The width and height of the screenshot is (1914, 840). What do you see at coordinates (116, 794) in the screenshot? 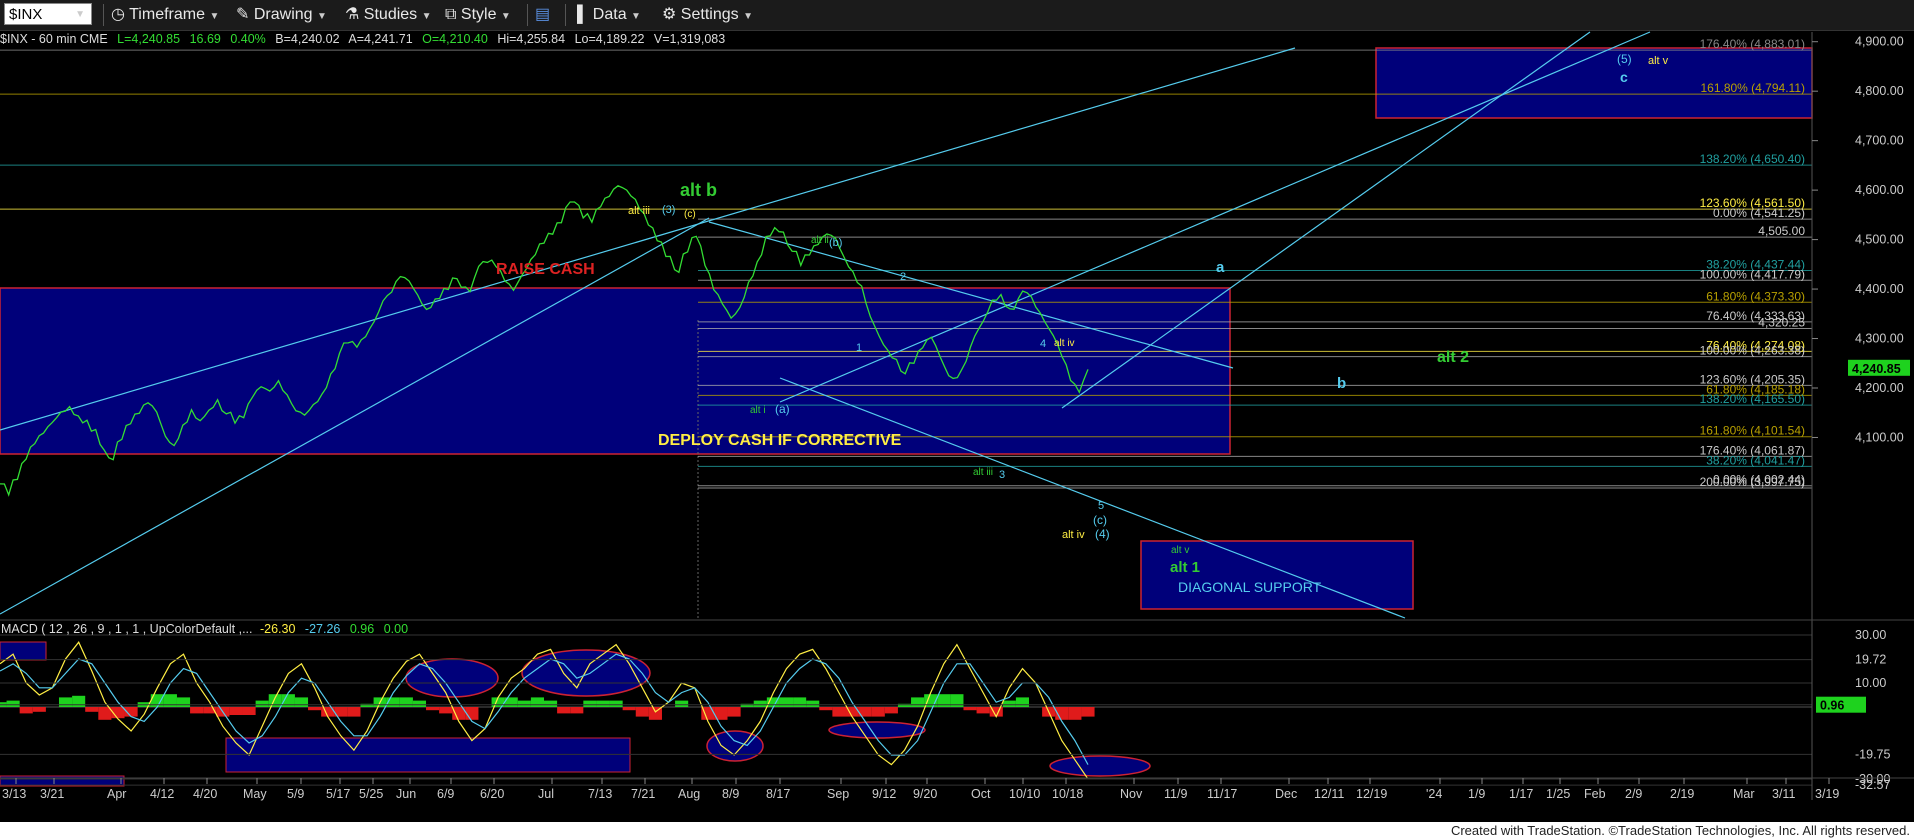
I see `time-tick-label: Apr` at bounding box center [116, 794].